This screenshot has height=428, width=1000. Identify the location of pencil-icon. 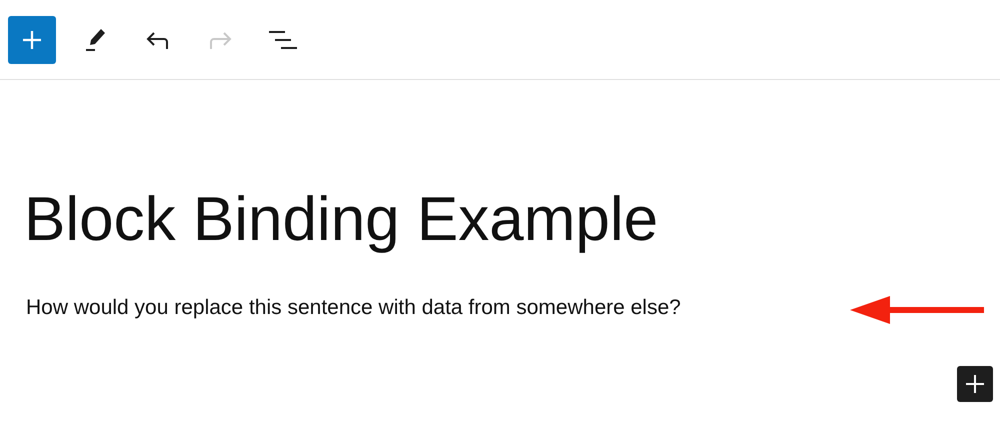
(96, 39).